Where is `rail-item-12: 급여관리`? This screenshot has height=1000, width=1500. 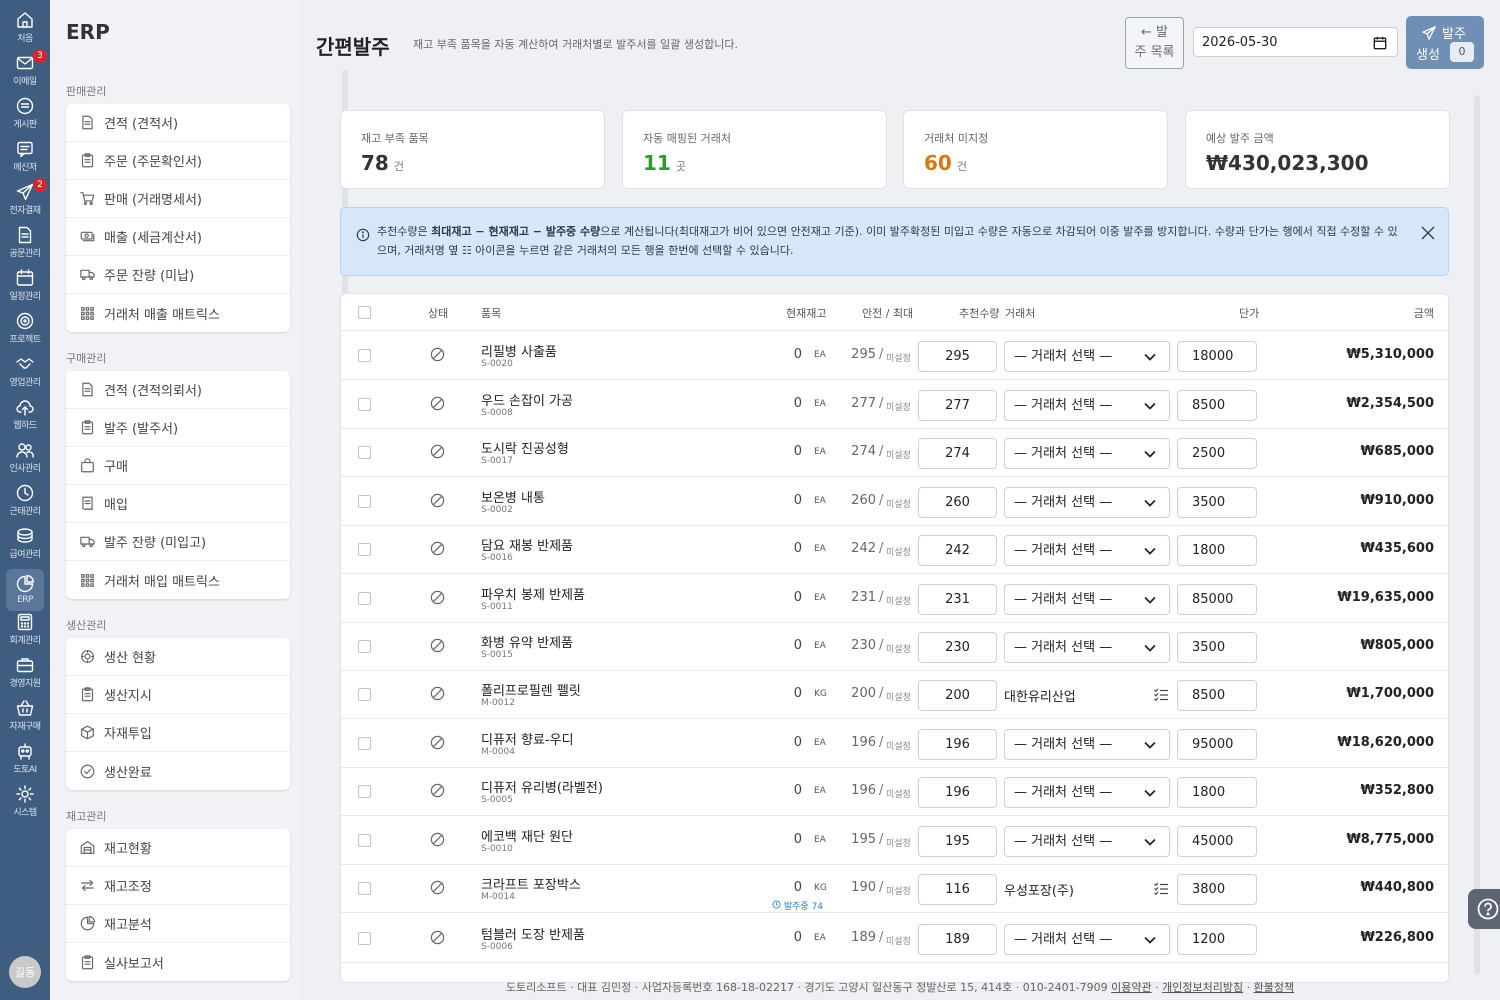
rail-item-12: 급여관리 is located at coordinates (25, 543).